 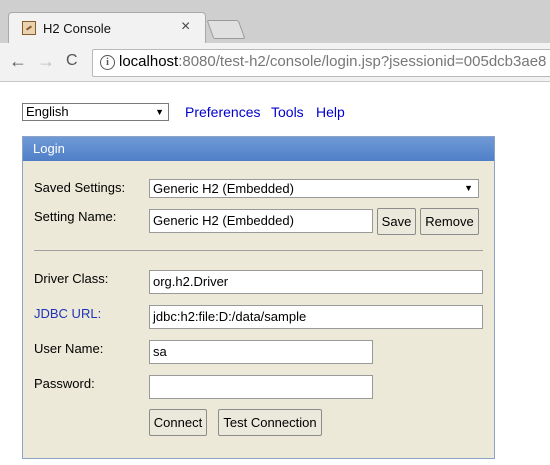 I want to click on password-field, so click(x=261, y=387).